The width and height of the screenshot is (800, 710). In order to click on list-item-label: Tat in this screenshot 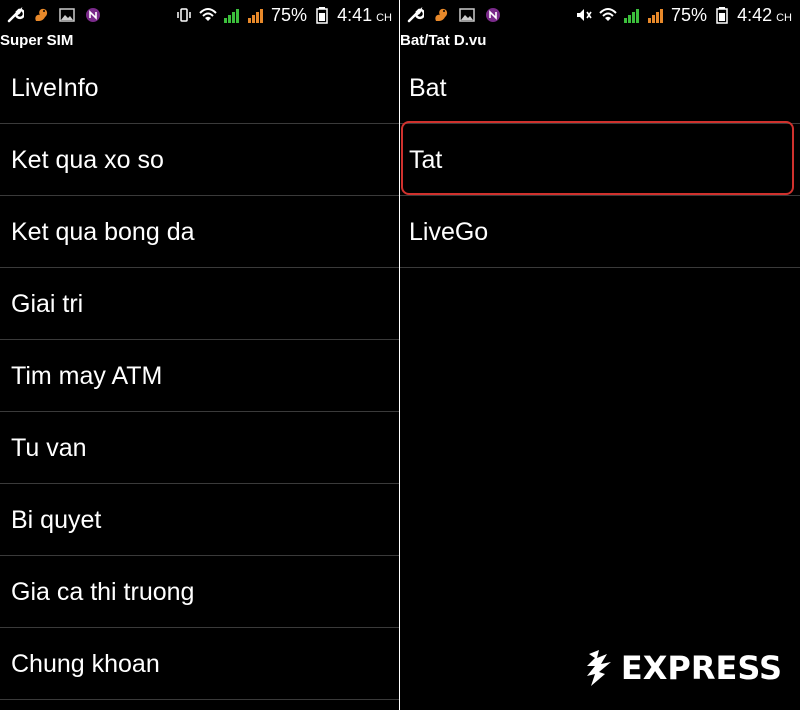, I will do `click(426, 159)`.